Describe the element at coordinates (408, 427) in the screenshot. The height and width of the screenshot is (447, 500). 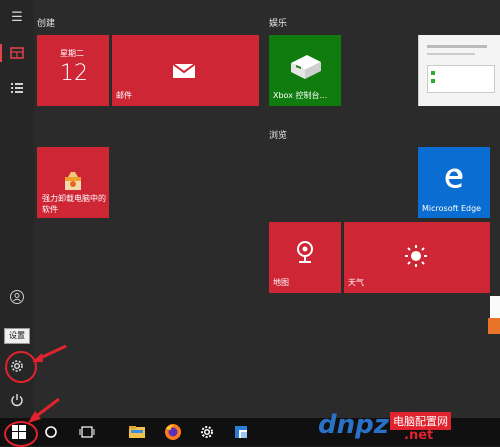
I see `watermark-logo: dnpz 电脑配置网 .net` at that location.